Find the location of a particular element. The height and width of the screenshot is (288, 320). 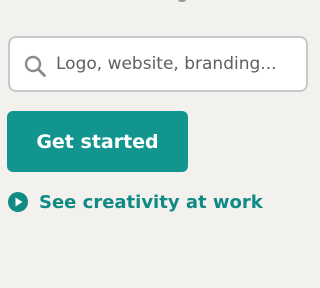

search-input is located at coordinates (181, 64).